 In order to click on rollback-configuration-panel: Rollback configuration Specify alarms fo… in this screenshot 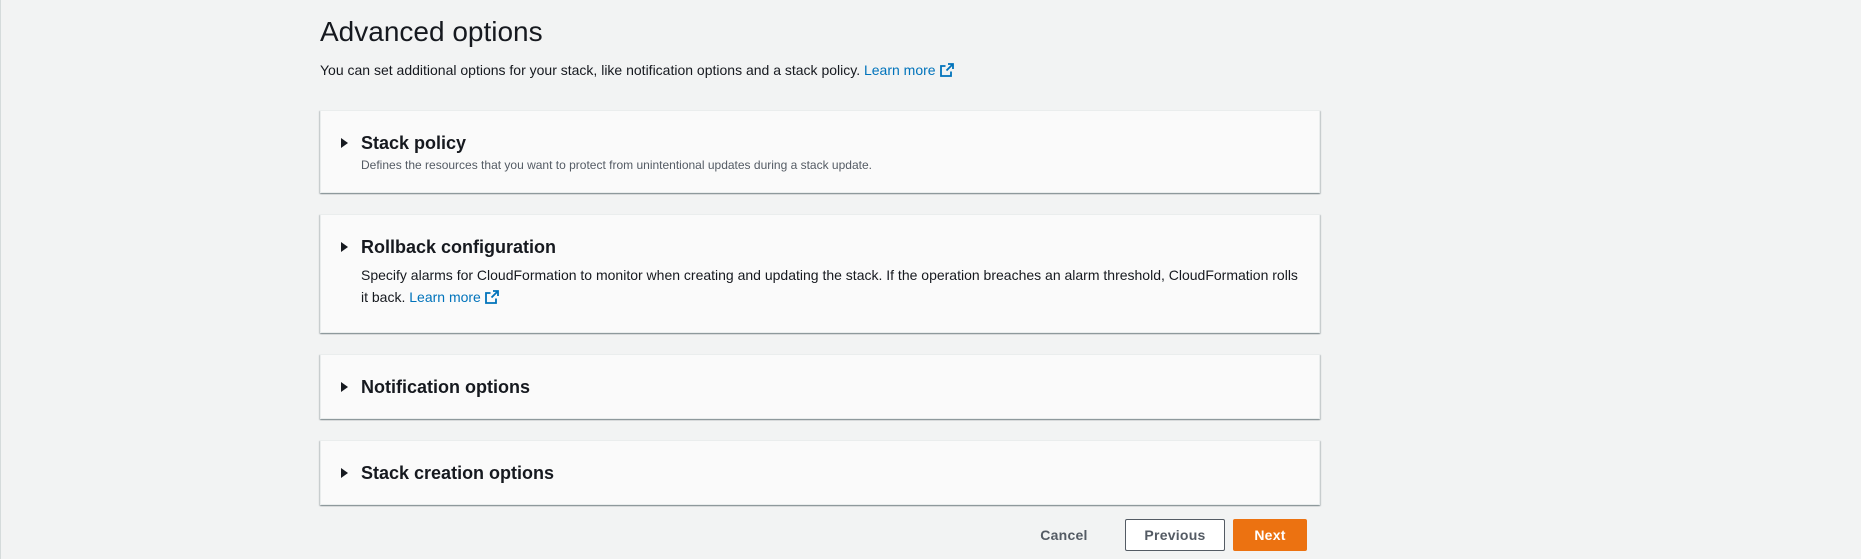, I will do `click(820, 273)`.